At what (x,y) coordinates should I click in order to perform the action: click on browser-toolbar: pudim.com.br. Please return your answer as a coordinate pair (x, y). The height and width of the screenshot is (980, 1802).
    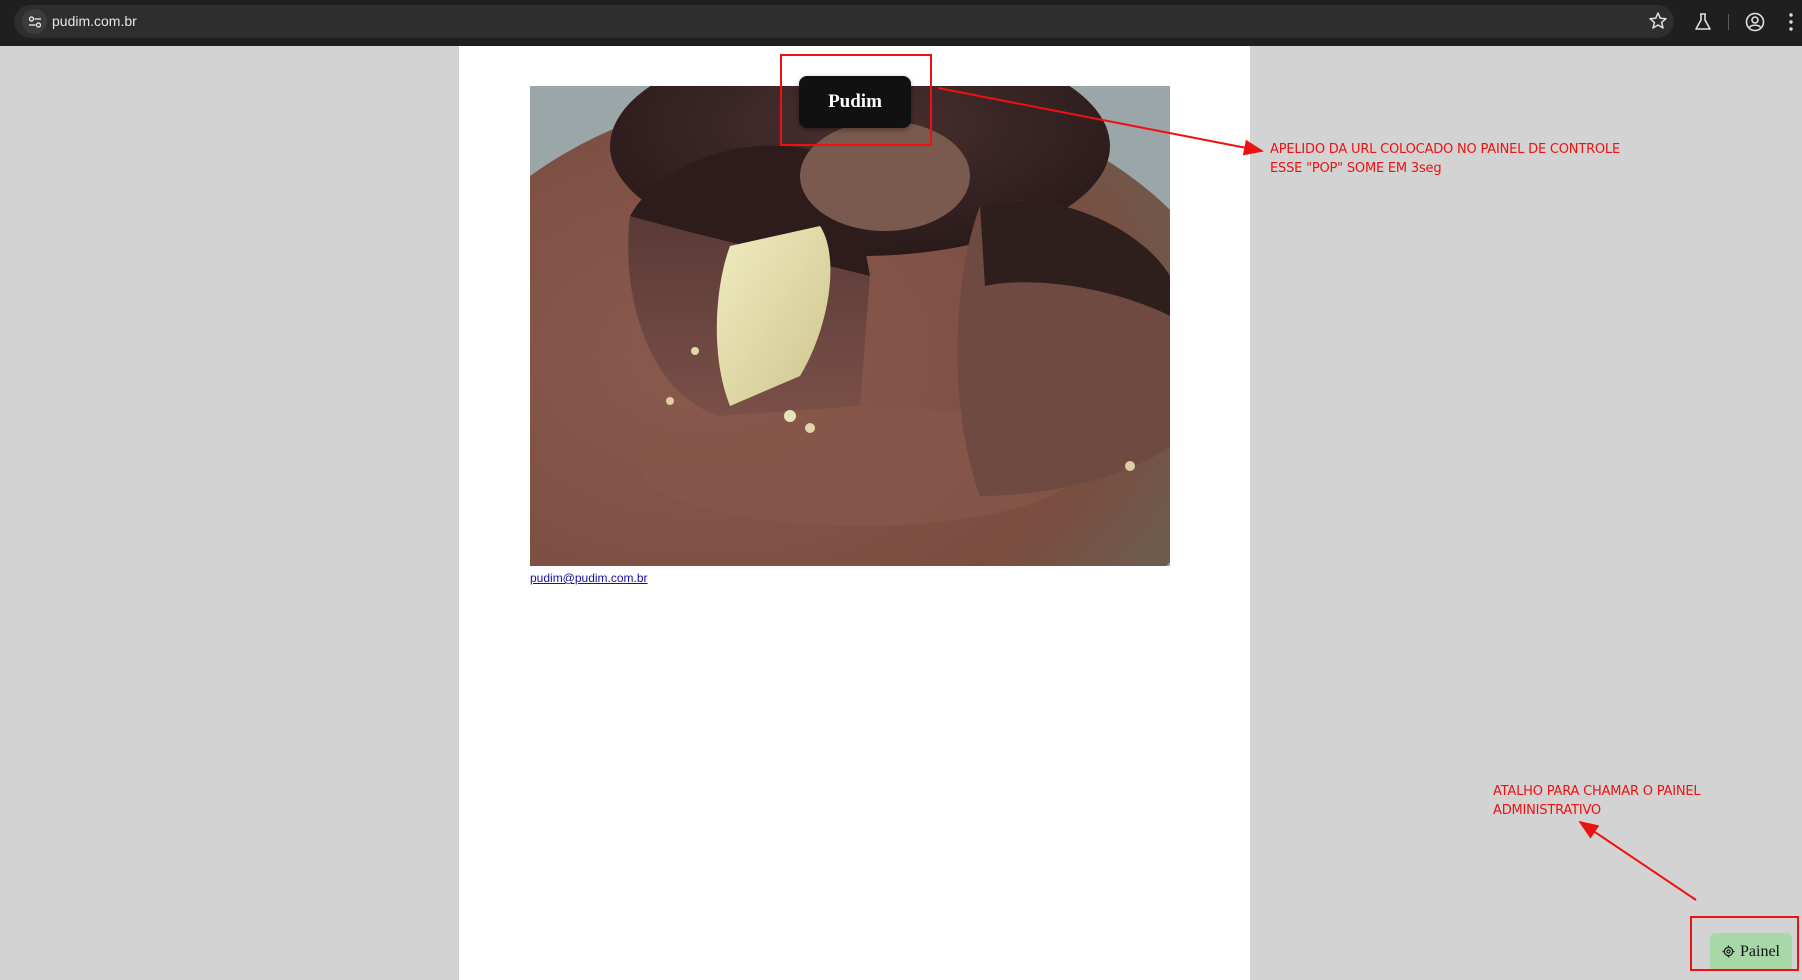
    Looking at the image, I should click on (901, 23).